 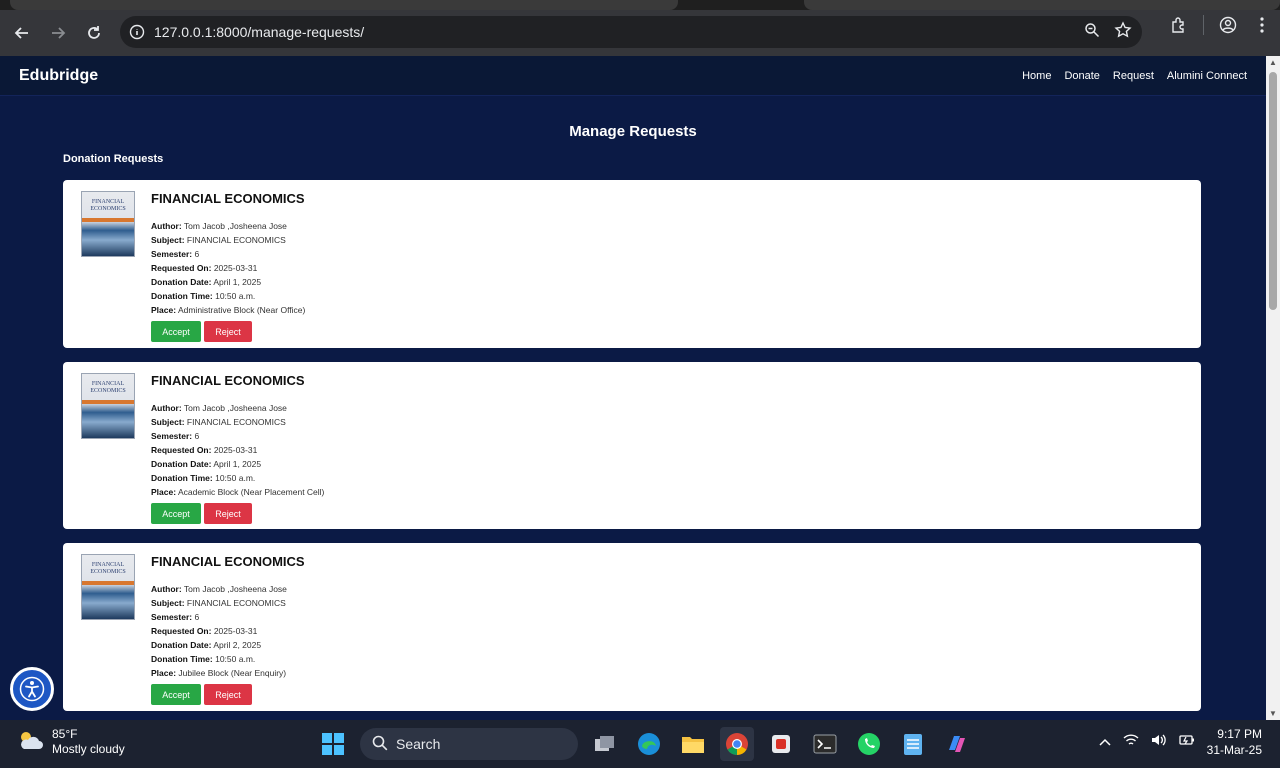 I want to click on url-text: 127.0.0.1:8000/manage-requests/, so click(x=259, y=32).